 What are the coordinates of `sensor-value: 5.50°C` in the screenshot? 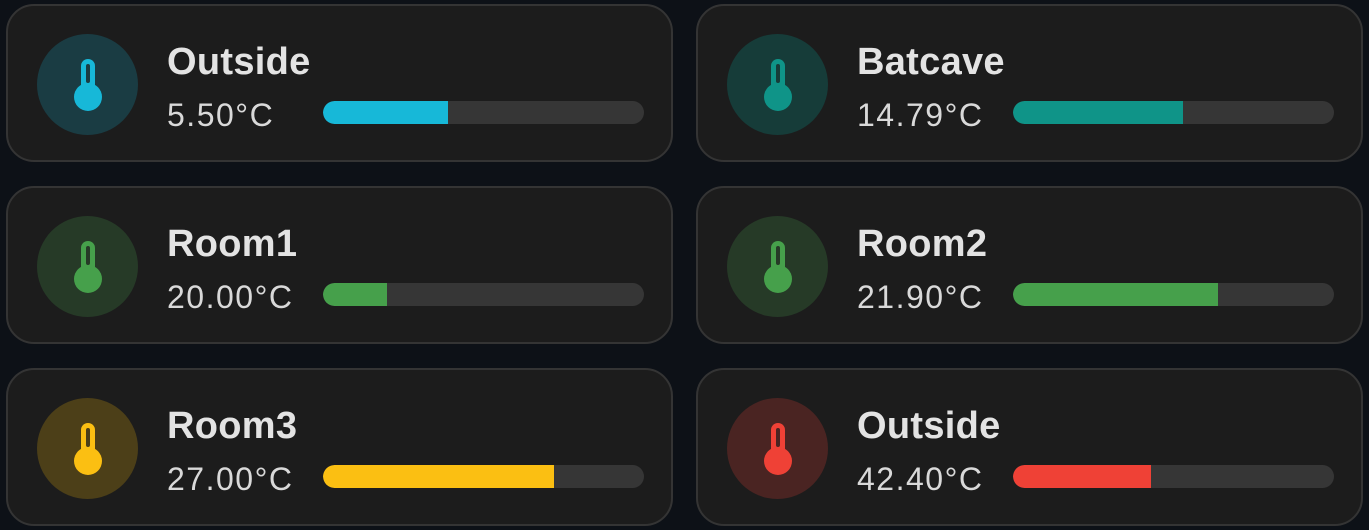 It's located at (221, 115).